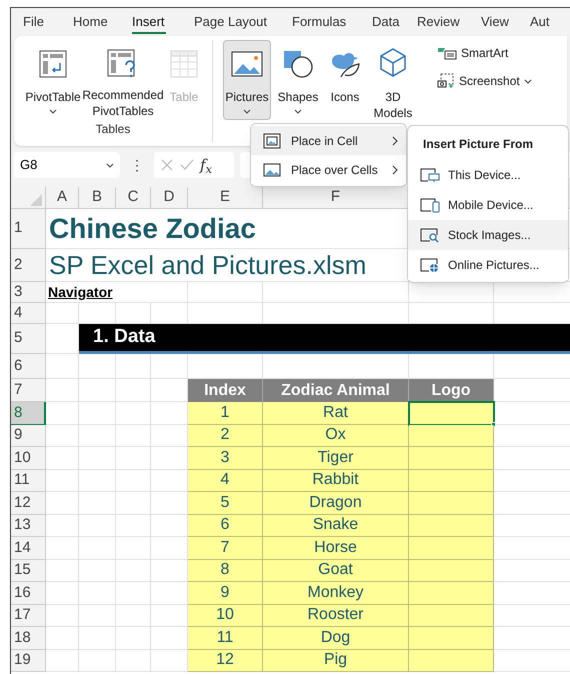  Describe the element at coordinates (28, 638) in the screenshot. I see `row-header: 18` at that location.